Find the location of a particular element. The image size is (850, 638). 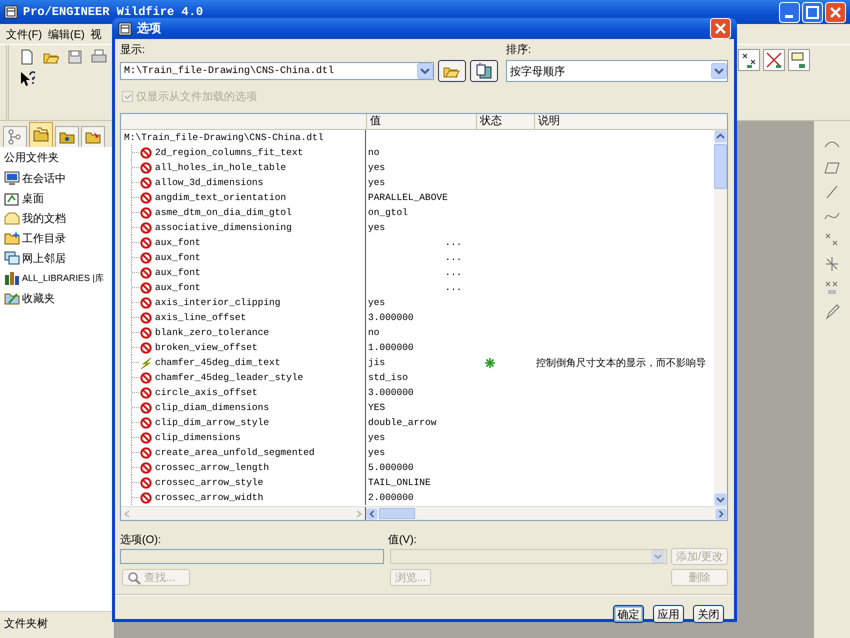

app-icon is located at coordinates (11, 12).